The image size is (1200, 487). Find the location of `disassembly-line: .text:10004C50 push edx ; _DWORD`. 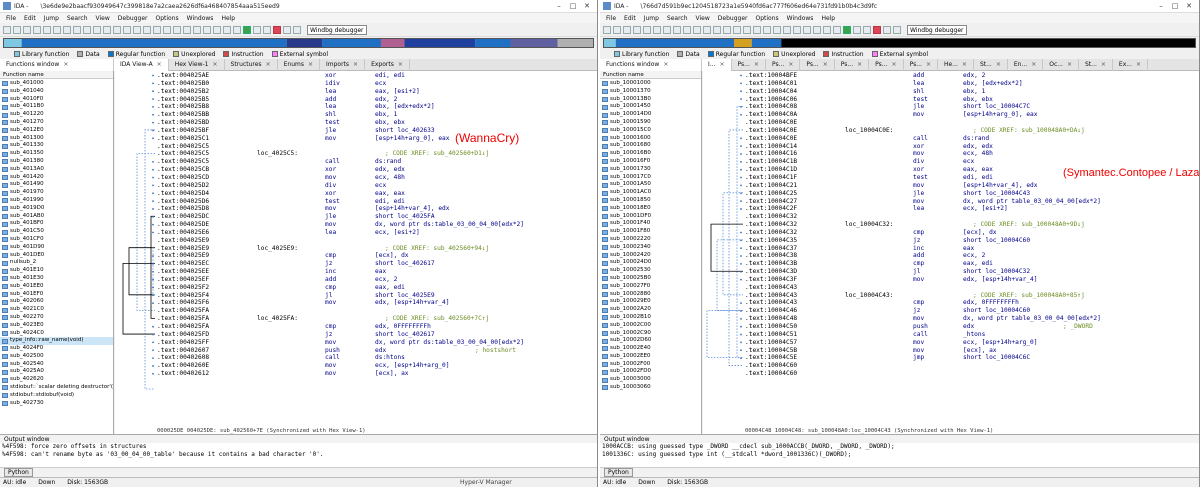

disassembly-line: .text:10004C50 push edx ; _DWORD is located at coordinates (972, 327).